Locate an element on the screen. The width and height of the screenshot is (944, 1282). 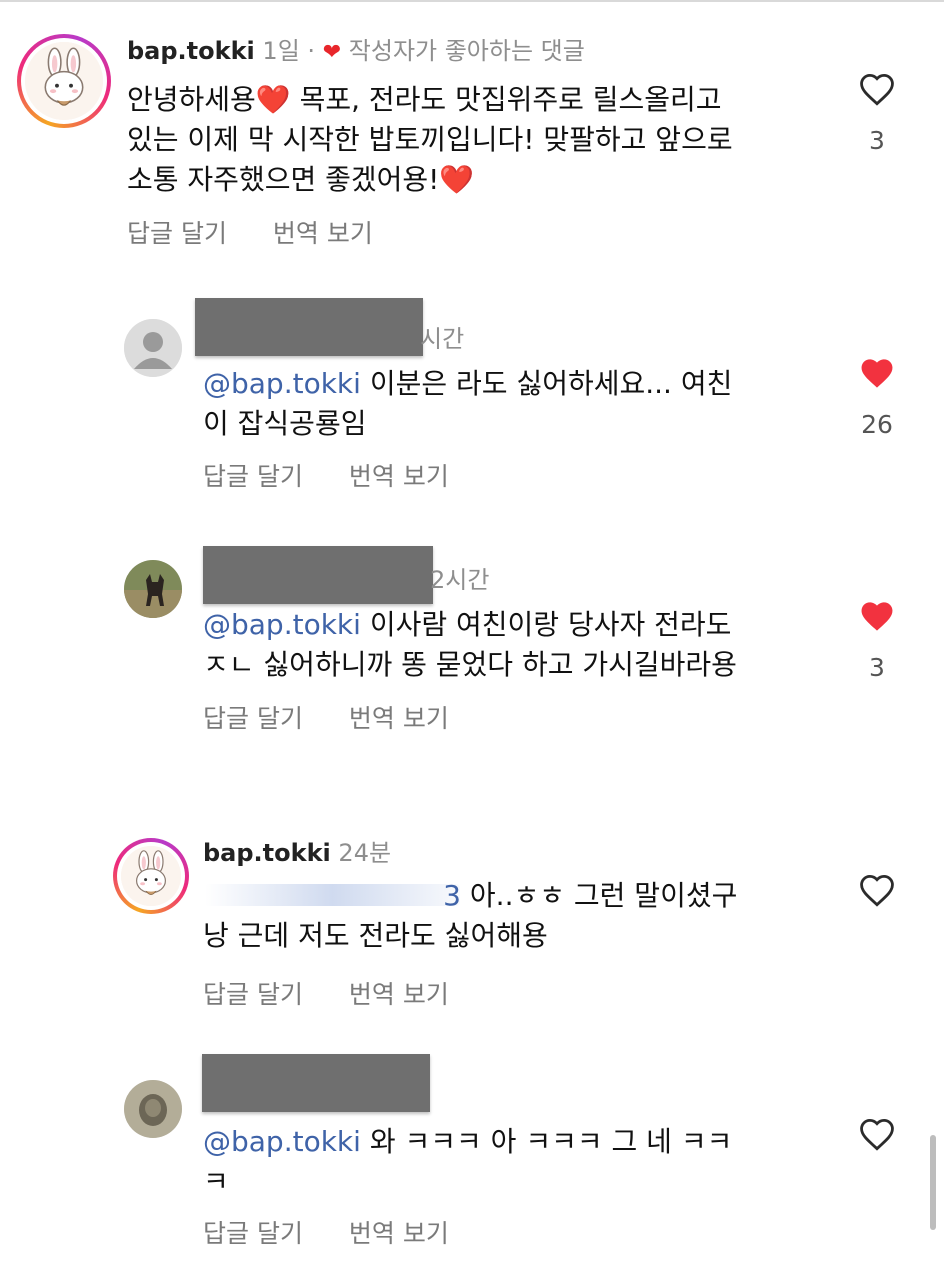
comment-text-line: 있는 이제 막 시작한 밥토끼입니다! 맞팔하고 앞으로 is located at coordinates (430, 139).